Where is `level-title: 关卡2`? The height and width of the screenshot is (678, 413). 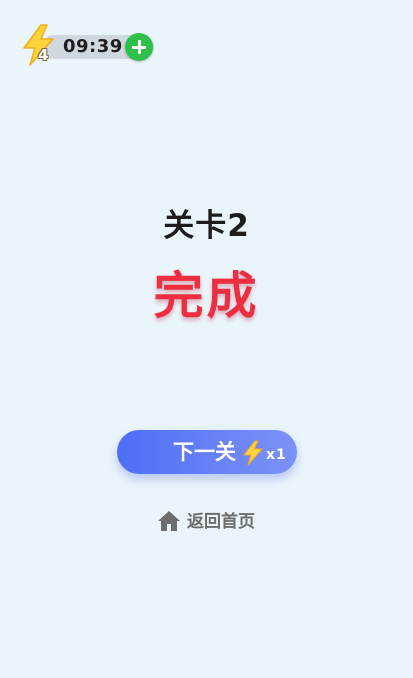 level-title: 关卡2 is located at coordinates (206, 226).